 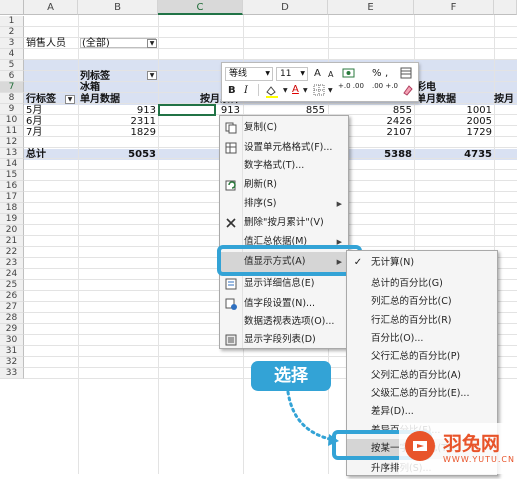 What do you see at coordinates (12, 142) in the screenshot?
I see `row-header: 12` at bounding box center [12, 142].